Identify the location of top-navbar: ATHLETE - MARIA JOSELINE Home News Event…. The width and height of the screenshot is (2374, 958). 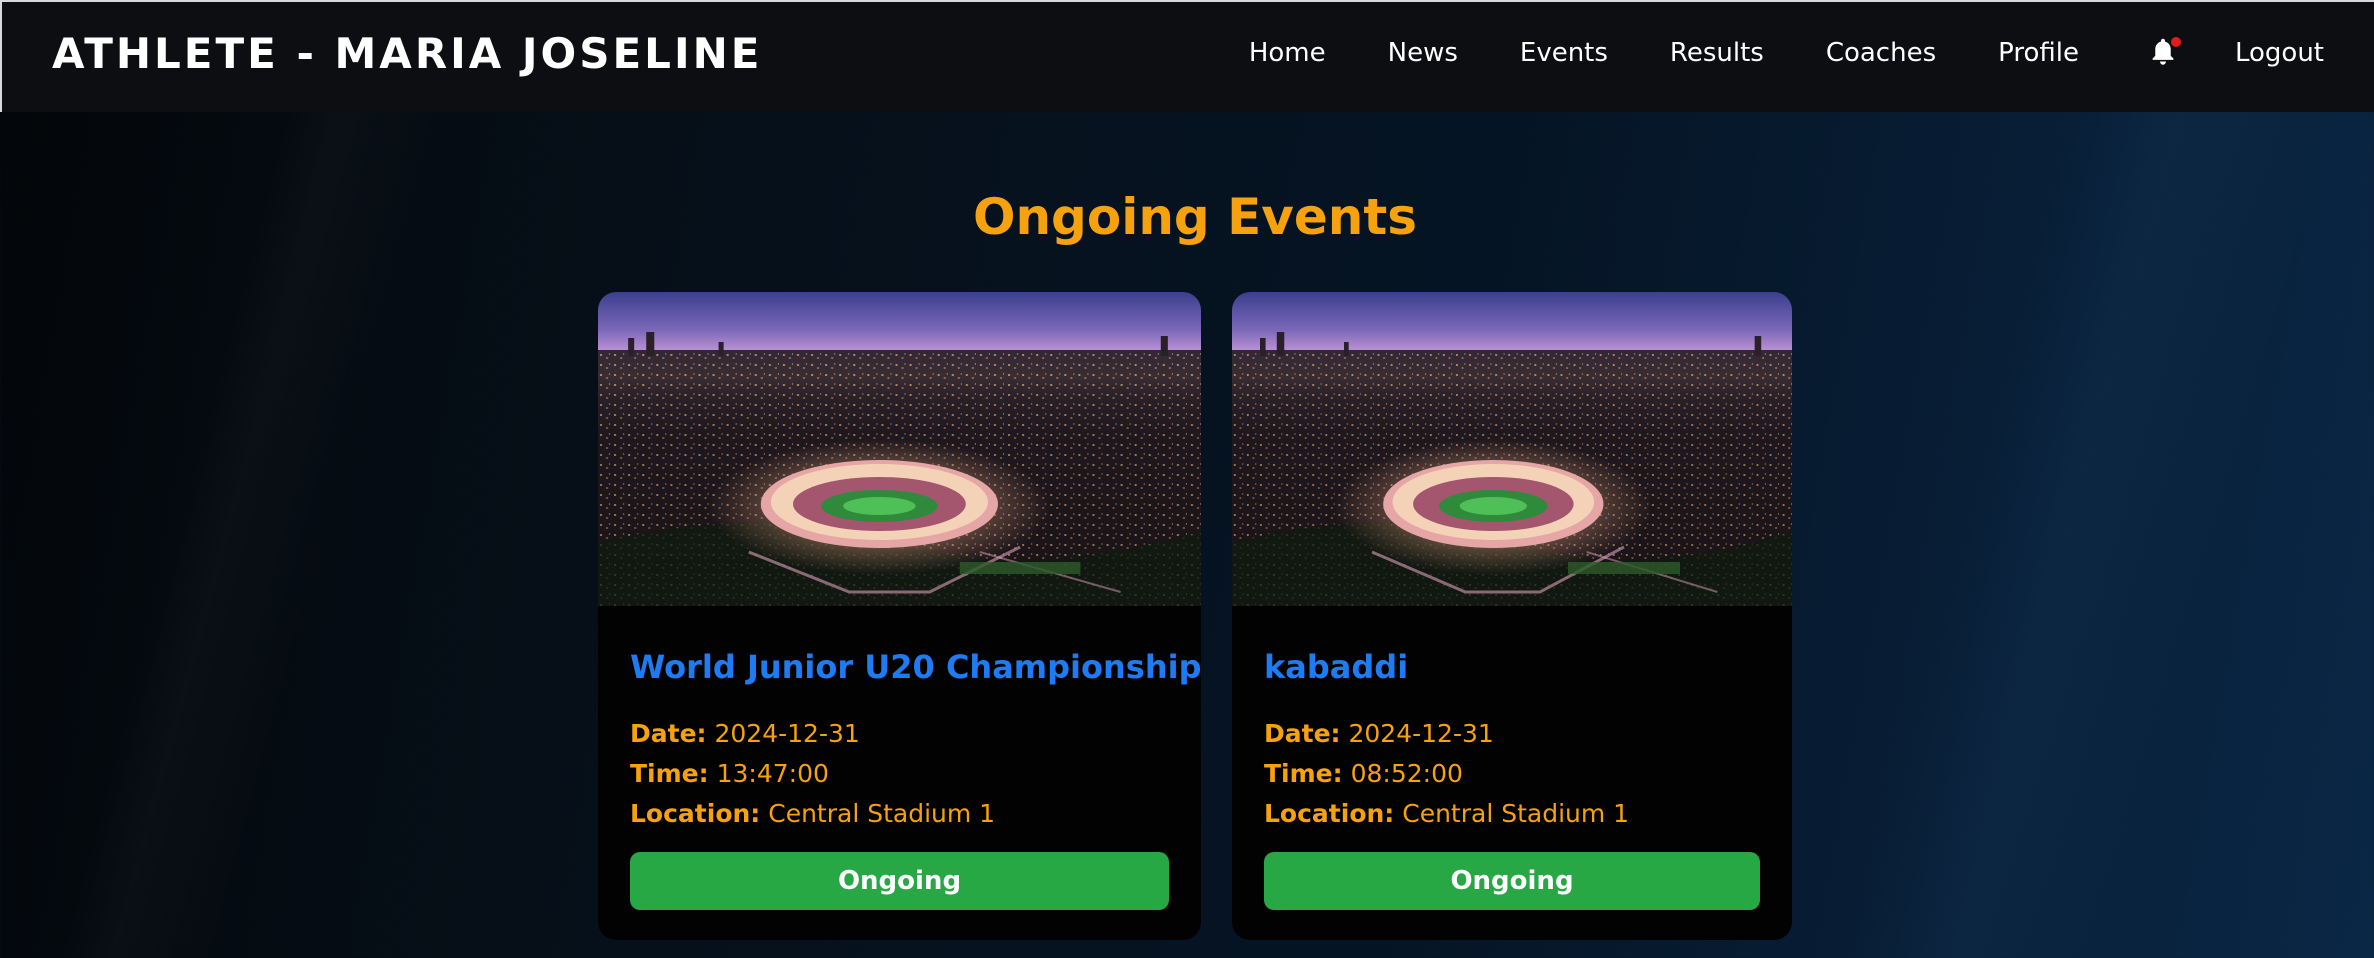
(1187, 56).